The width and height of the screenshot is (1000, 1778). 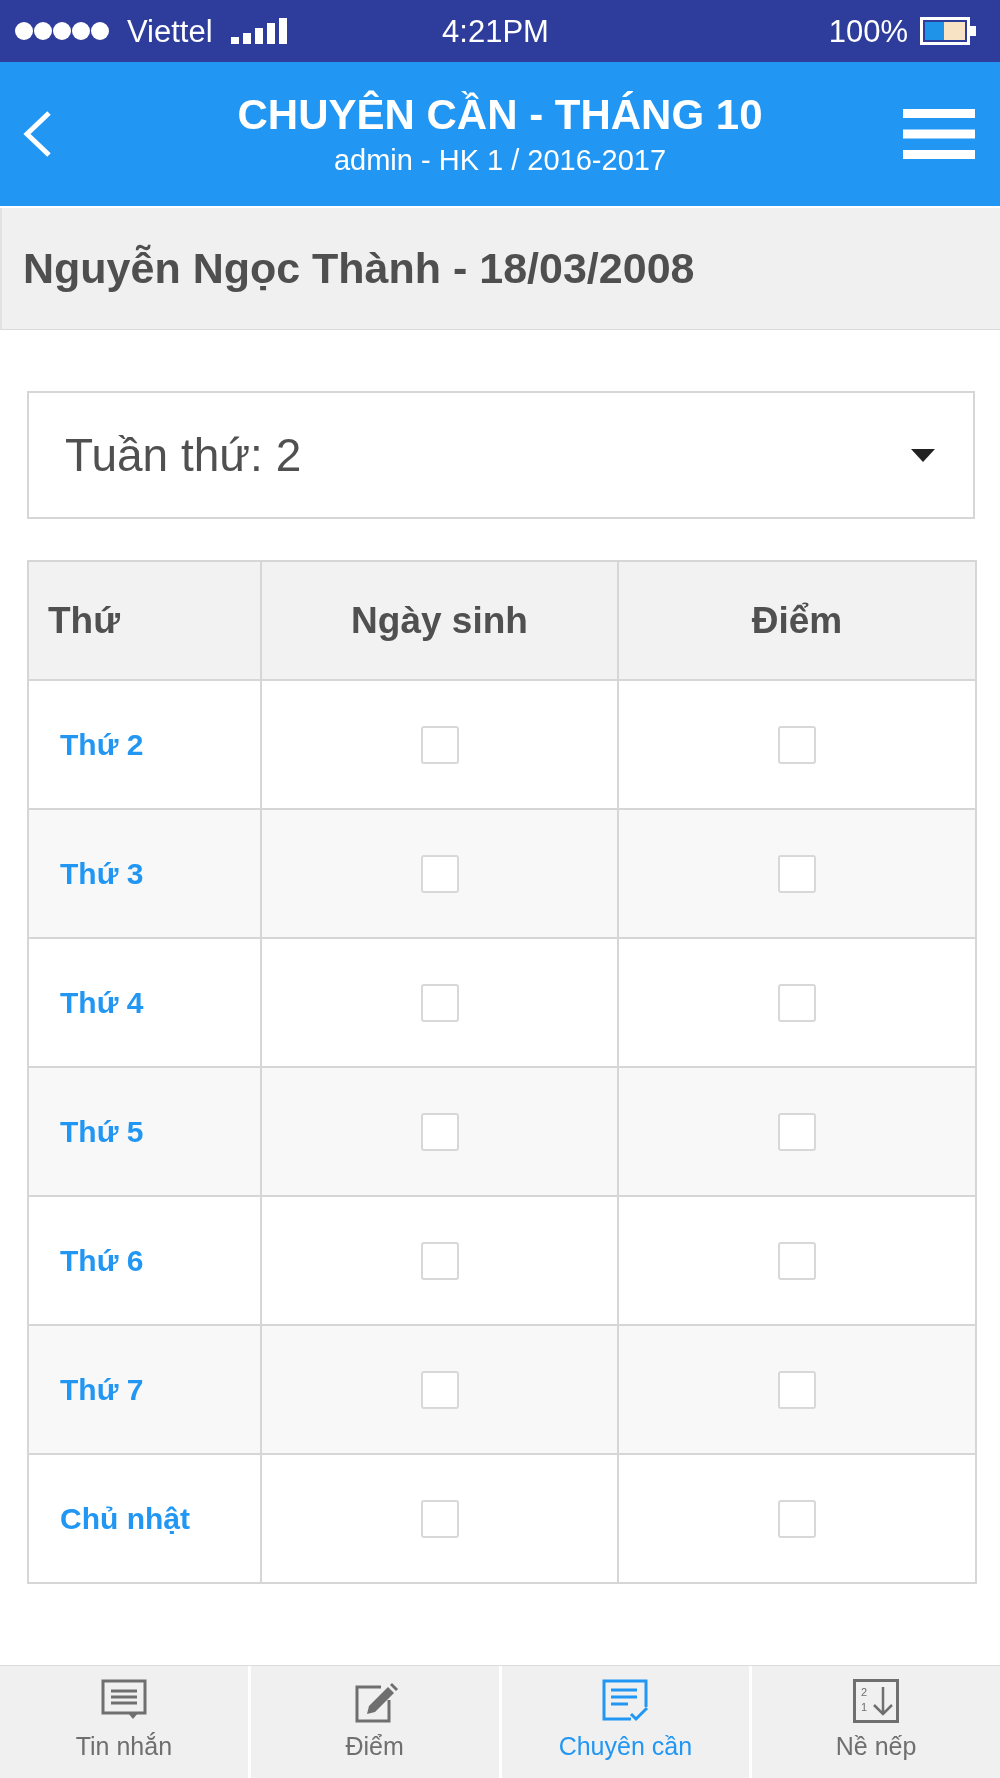 I want to click on checklist-icon, so click(x=625, y=1701).